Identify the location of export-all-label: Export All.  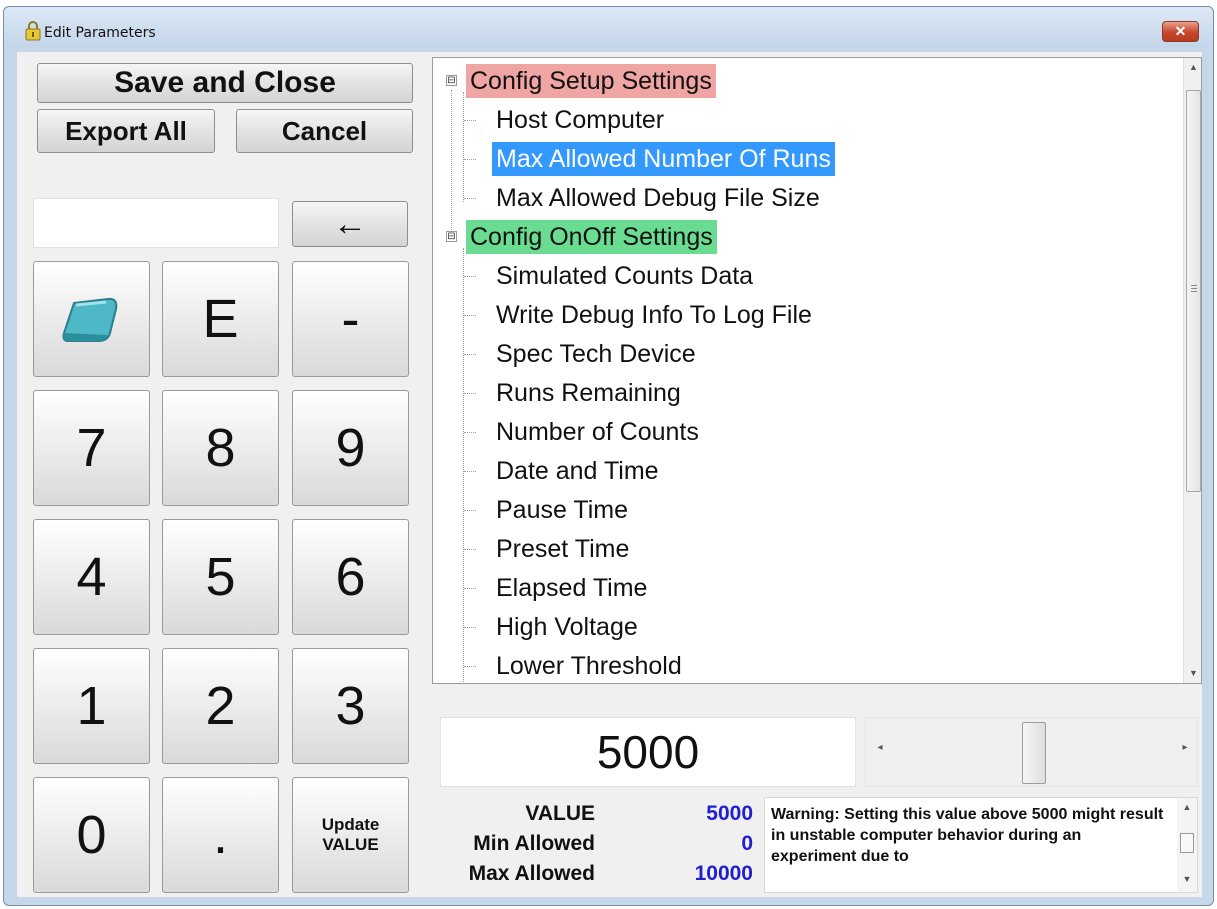
(126, 130).